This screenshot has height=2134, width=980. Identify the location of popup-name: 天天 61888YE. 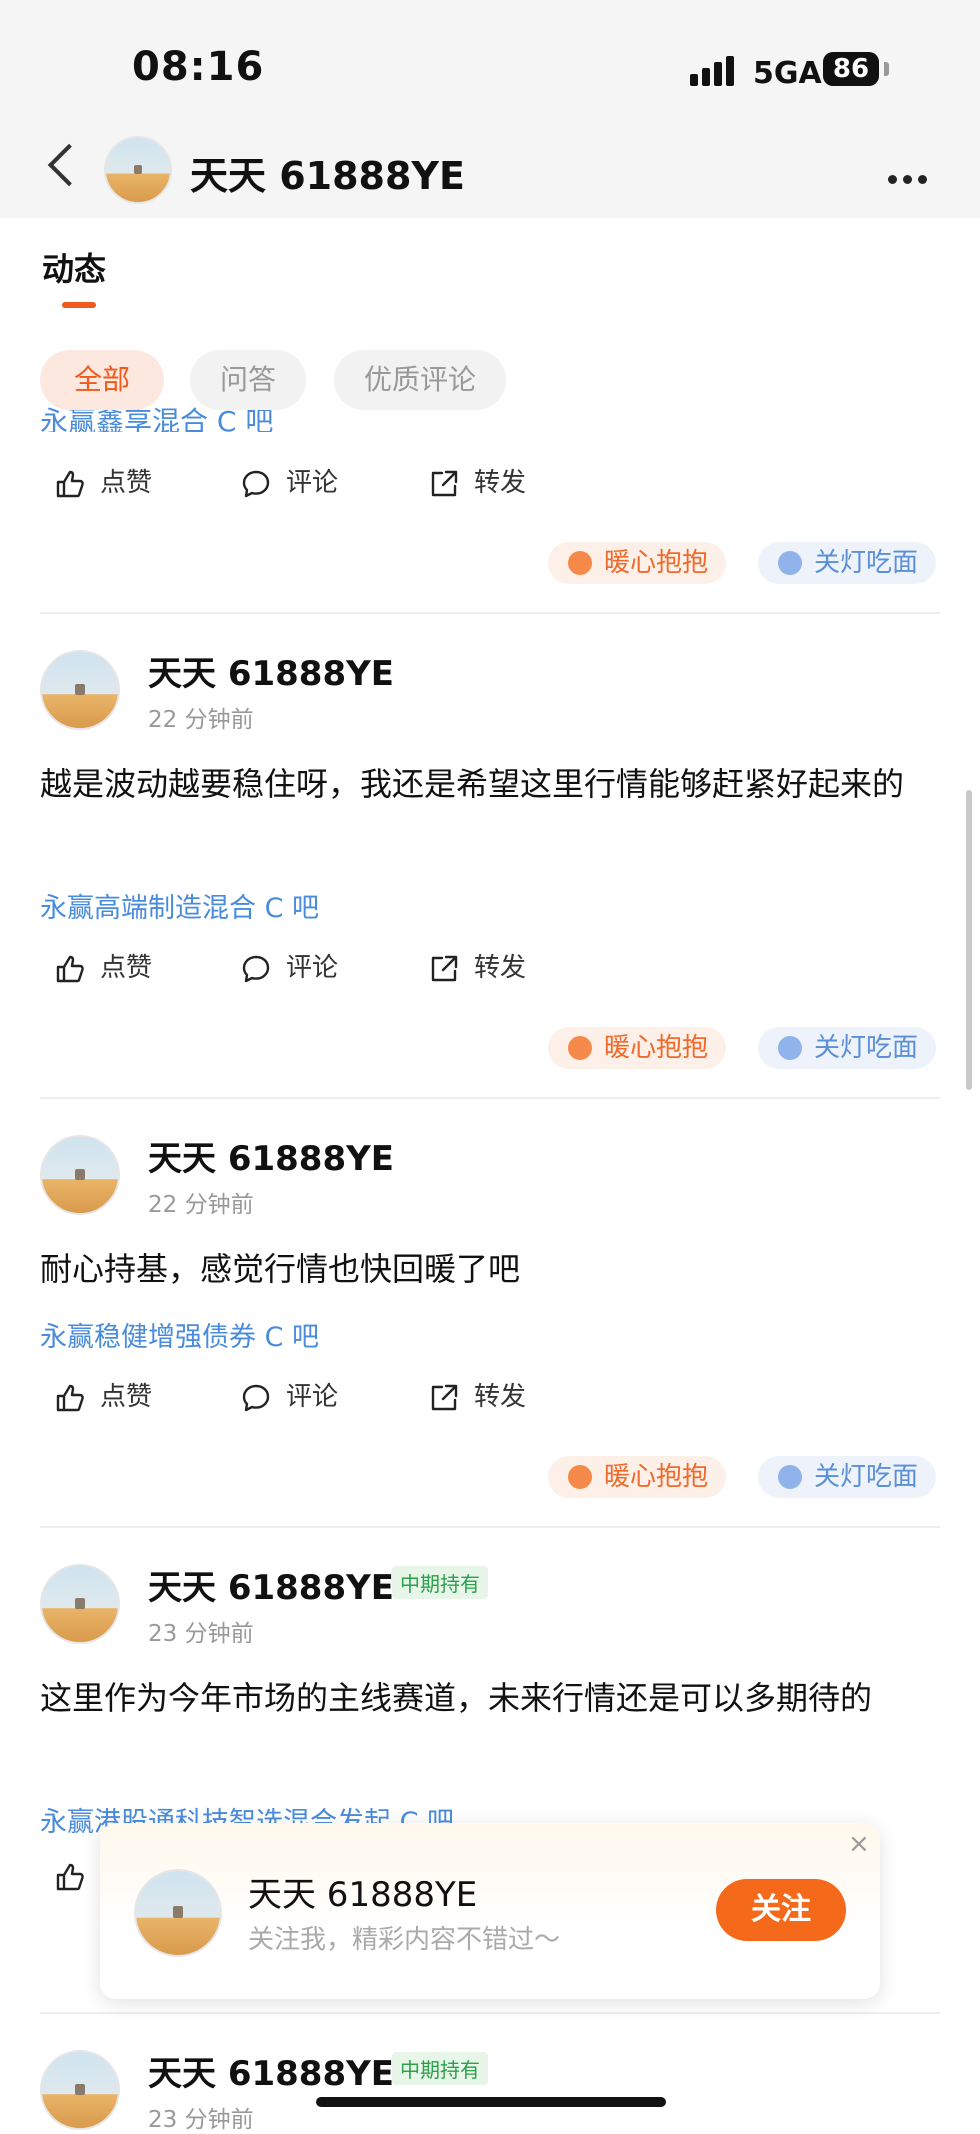
(363, 1895).